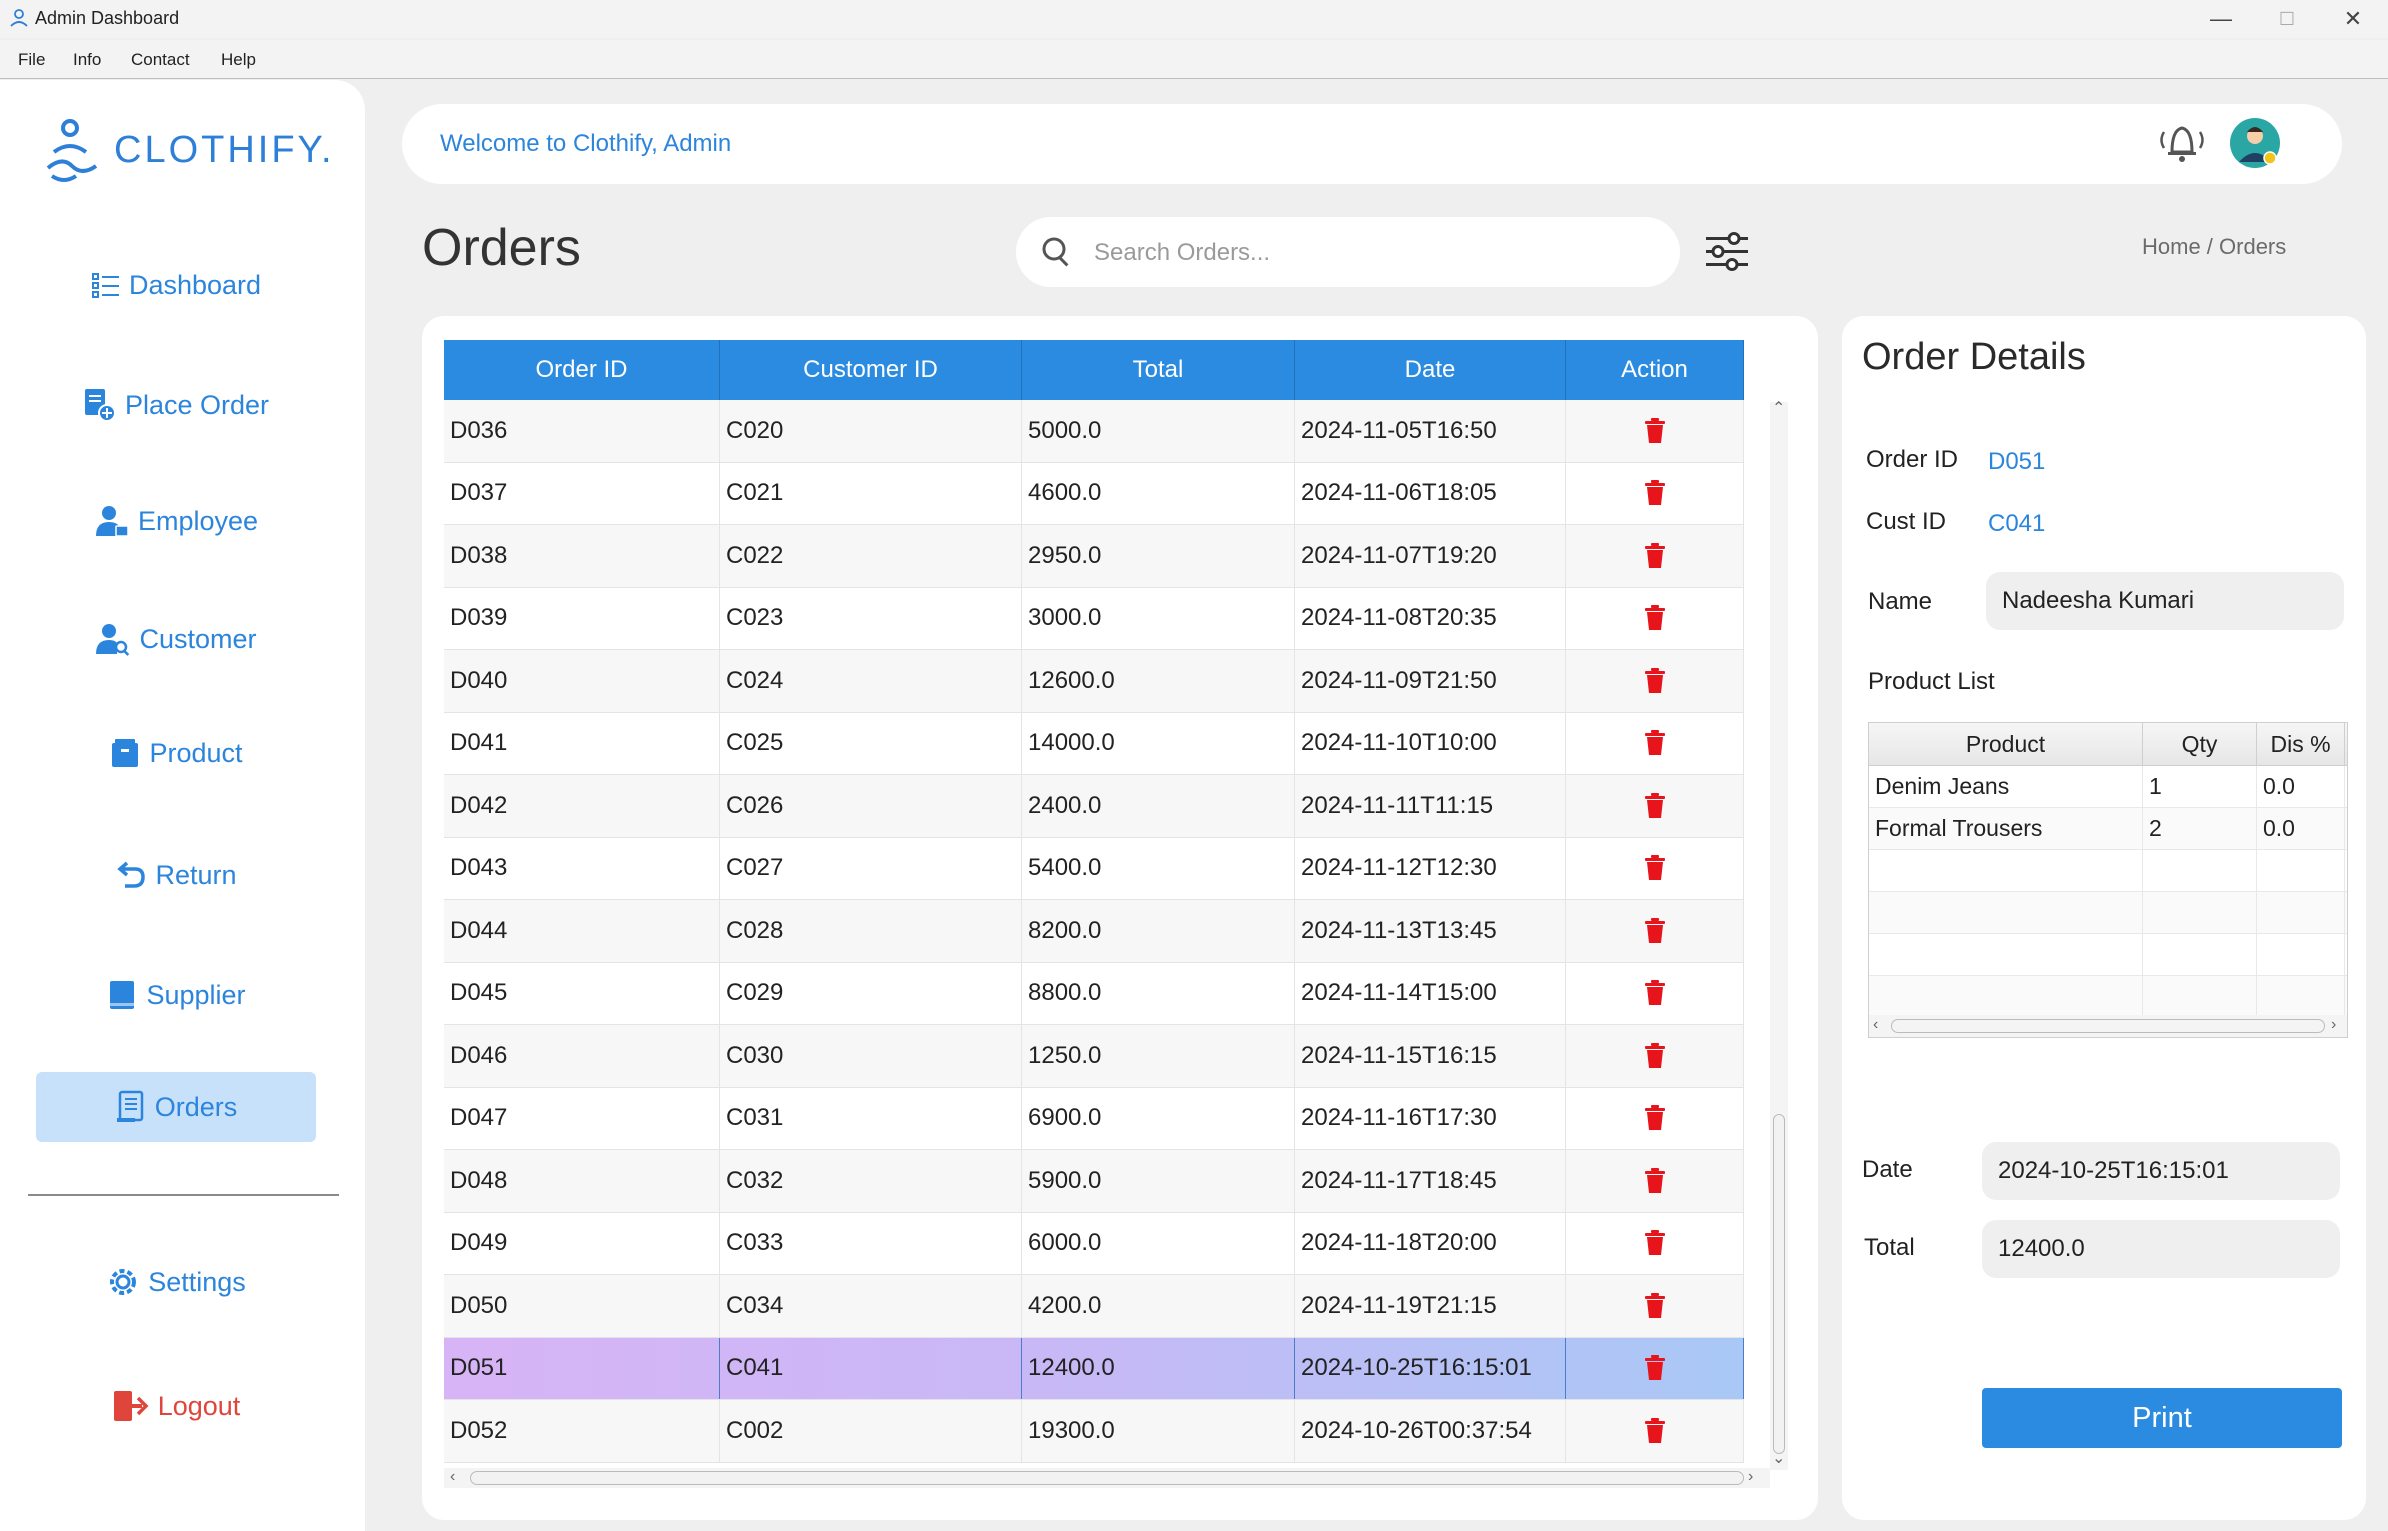 This screenshot has width=2388, height=1531. What do you see at coordinates (2162, 1418) in the screenshot?
I see `print-button: Print` at bounding box center [2162, 1418].